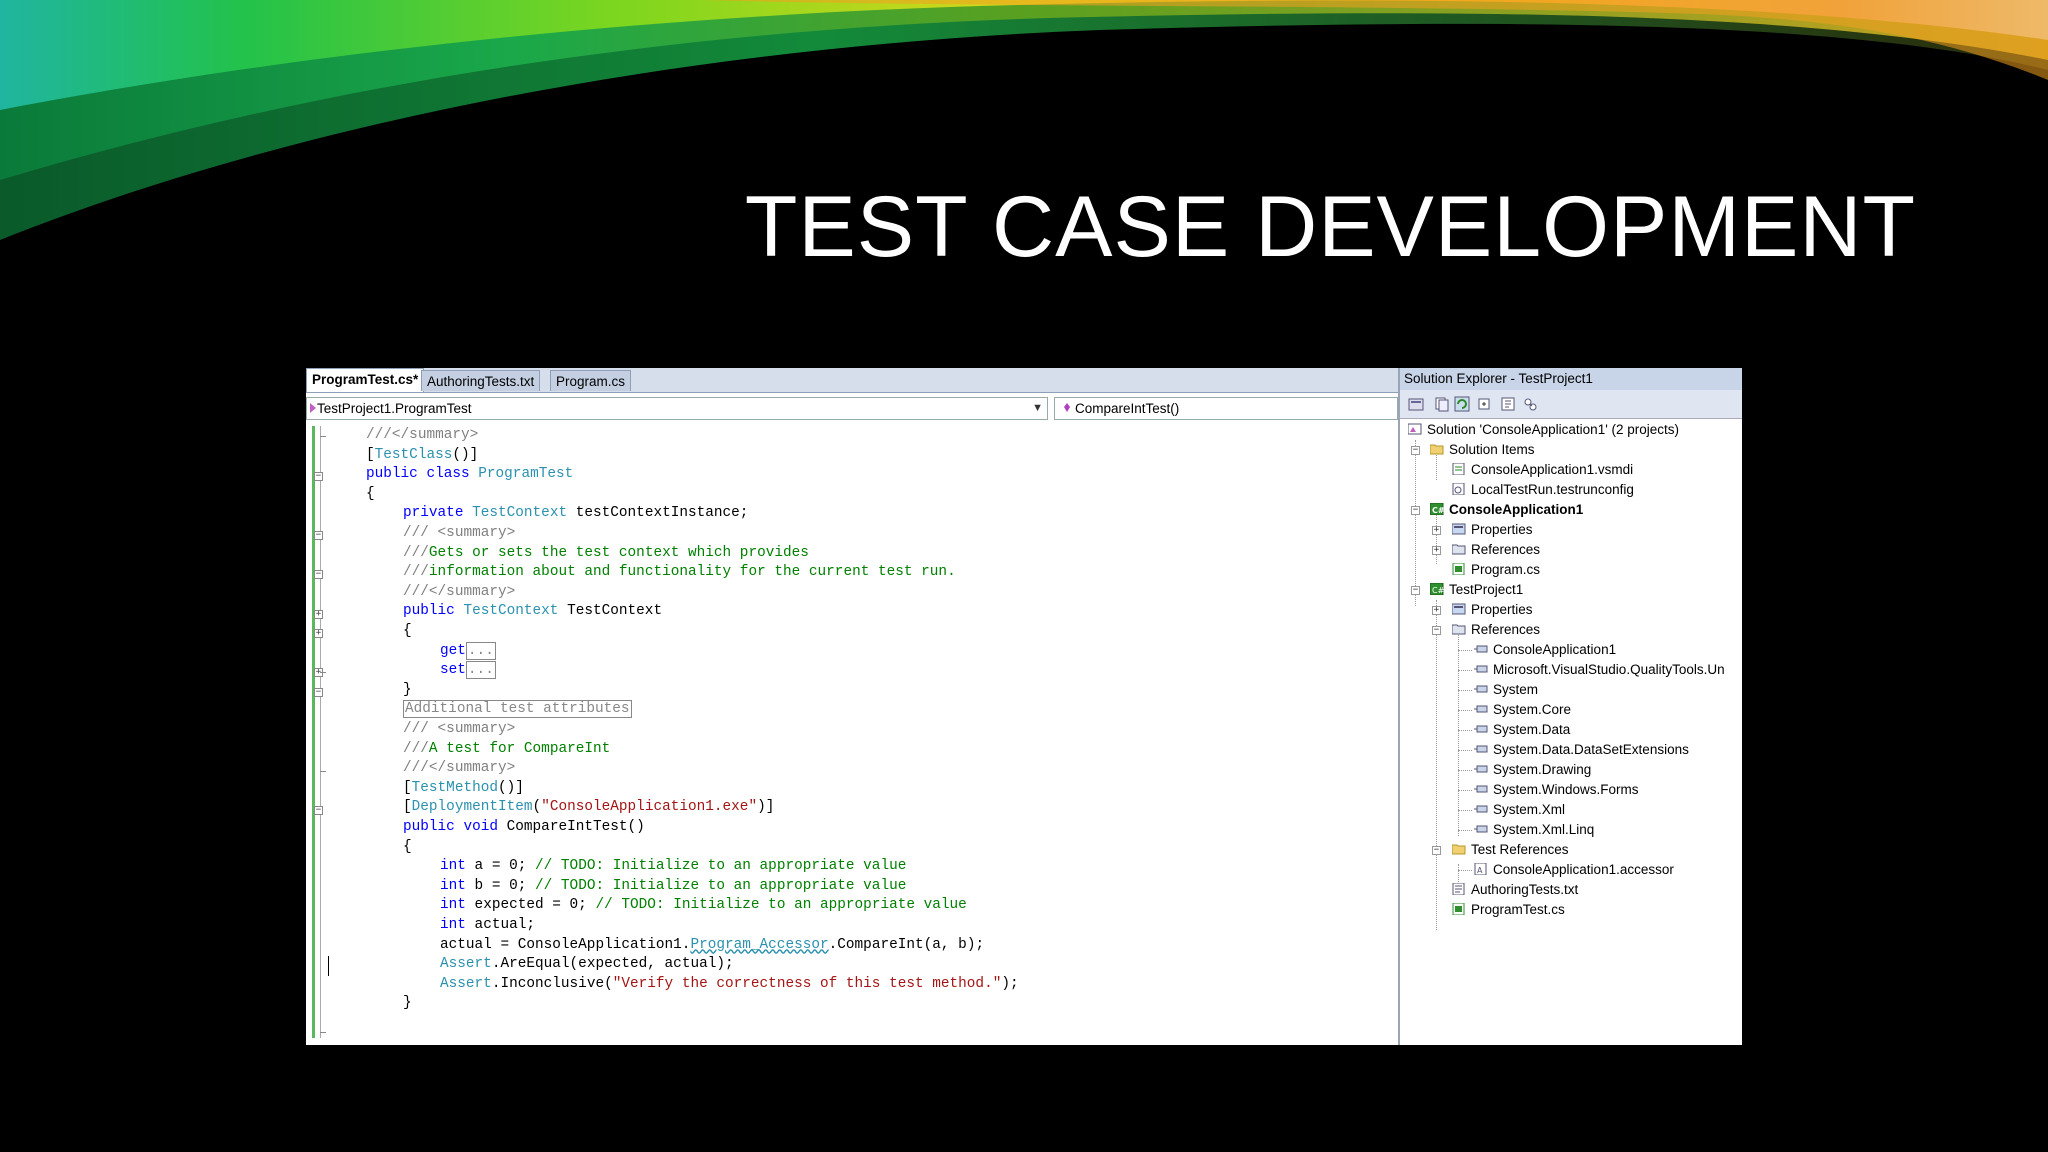 The image size is (2048, 1152). Describe the element at coordinates (1519, 810) in the screenshot. I see `tree-item-reference: System.Xml` at that location.